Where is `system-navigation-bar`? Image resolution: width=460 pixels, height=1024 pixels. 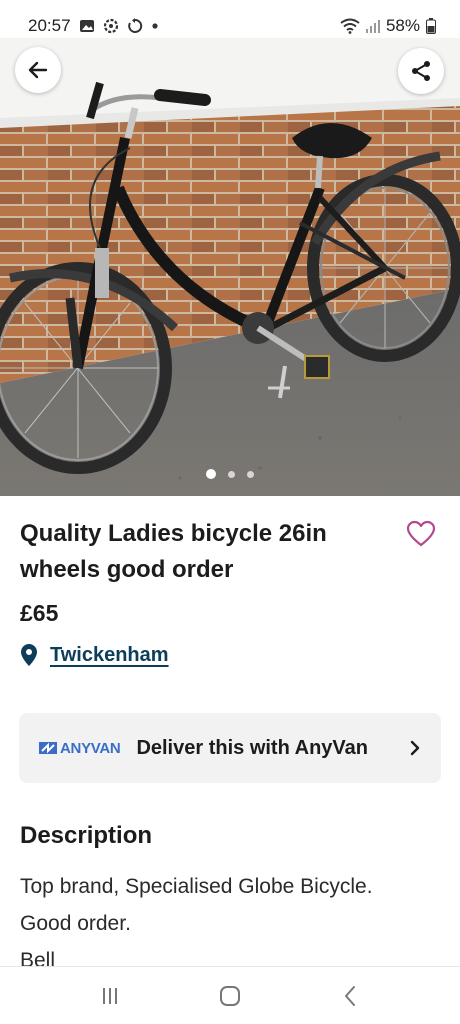 system-navigation-bar is located at coordinates (230, 995).